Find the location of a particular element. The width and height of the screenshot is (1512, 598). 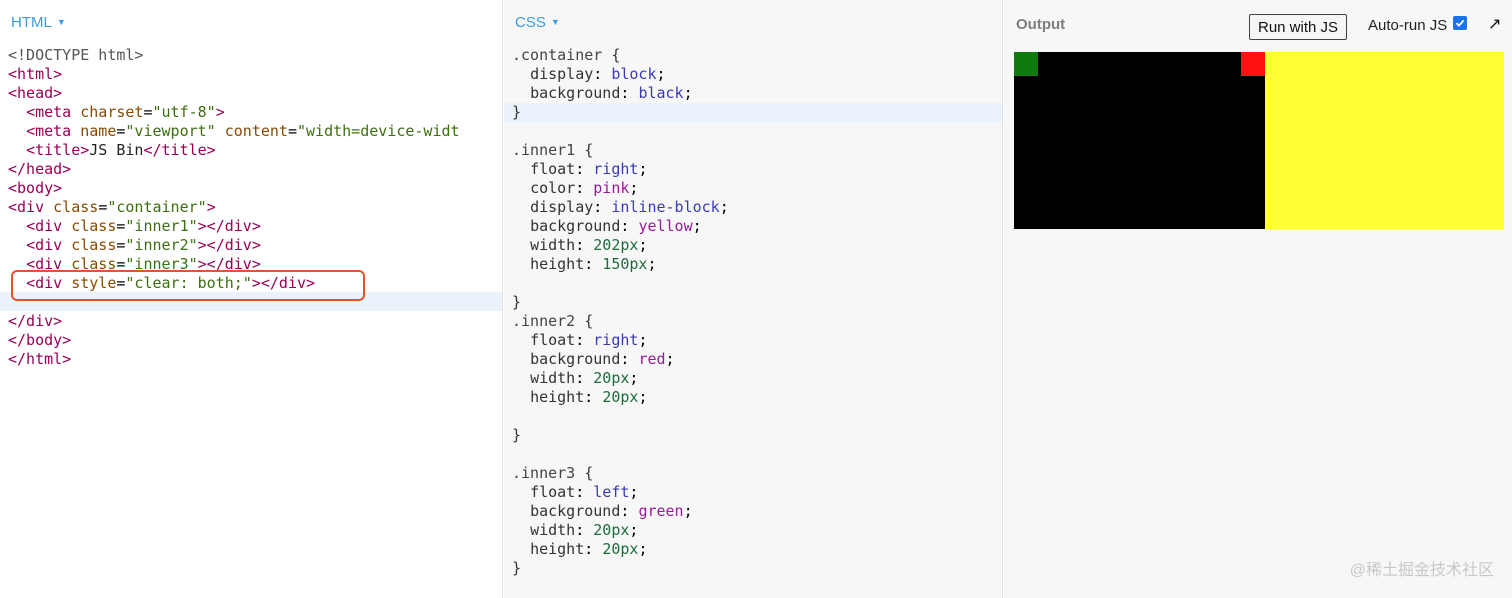

code-line: <title>JS Bin</title> is located at coordinates (121, 150).